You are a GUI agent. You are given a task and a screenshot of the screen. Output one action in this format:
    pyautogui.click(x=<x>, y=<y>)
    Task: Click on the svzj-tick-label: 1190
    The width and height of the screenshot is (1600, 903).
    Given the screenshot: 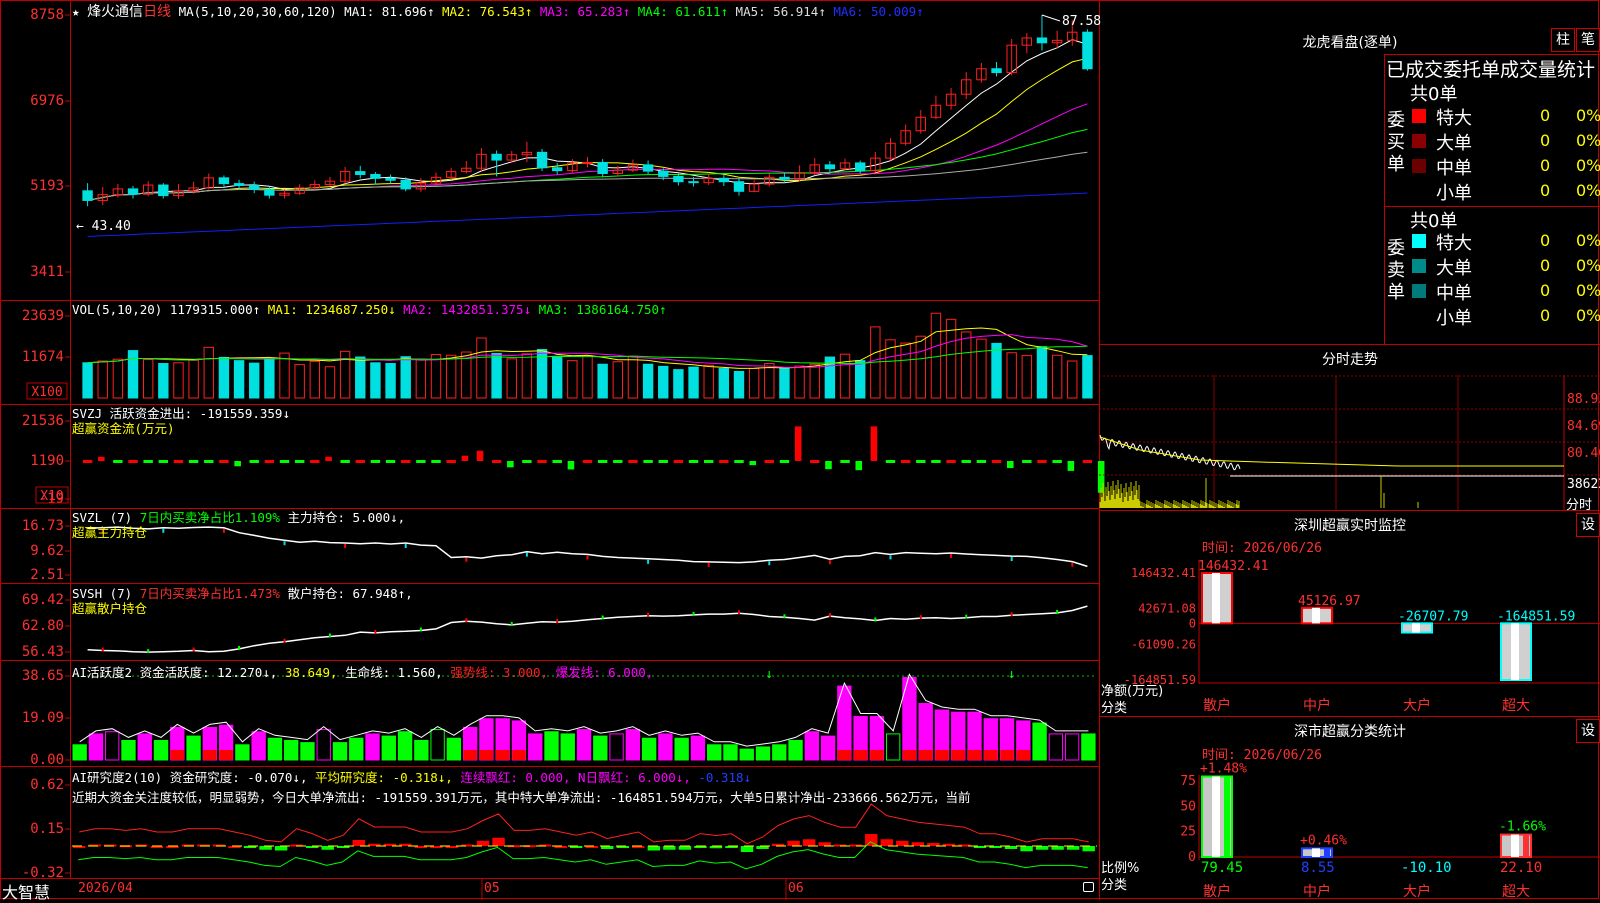 What is the action you would take?
    pyautogui.click(x=47, y=461)
    